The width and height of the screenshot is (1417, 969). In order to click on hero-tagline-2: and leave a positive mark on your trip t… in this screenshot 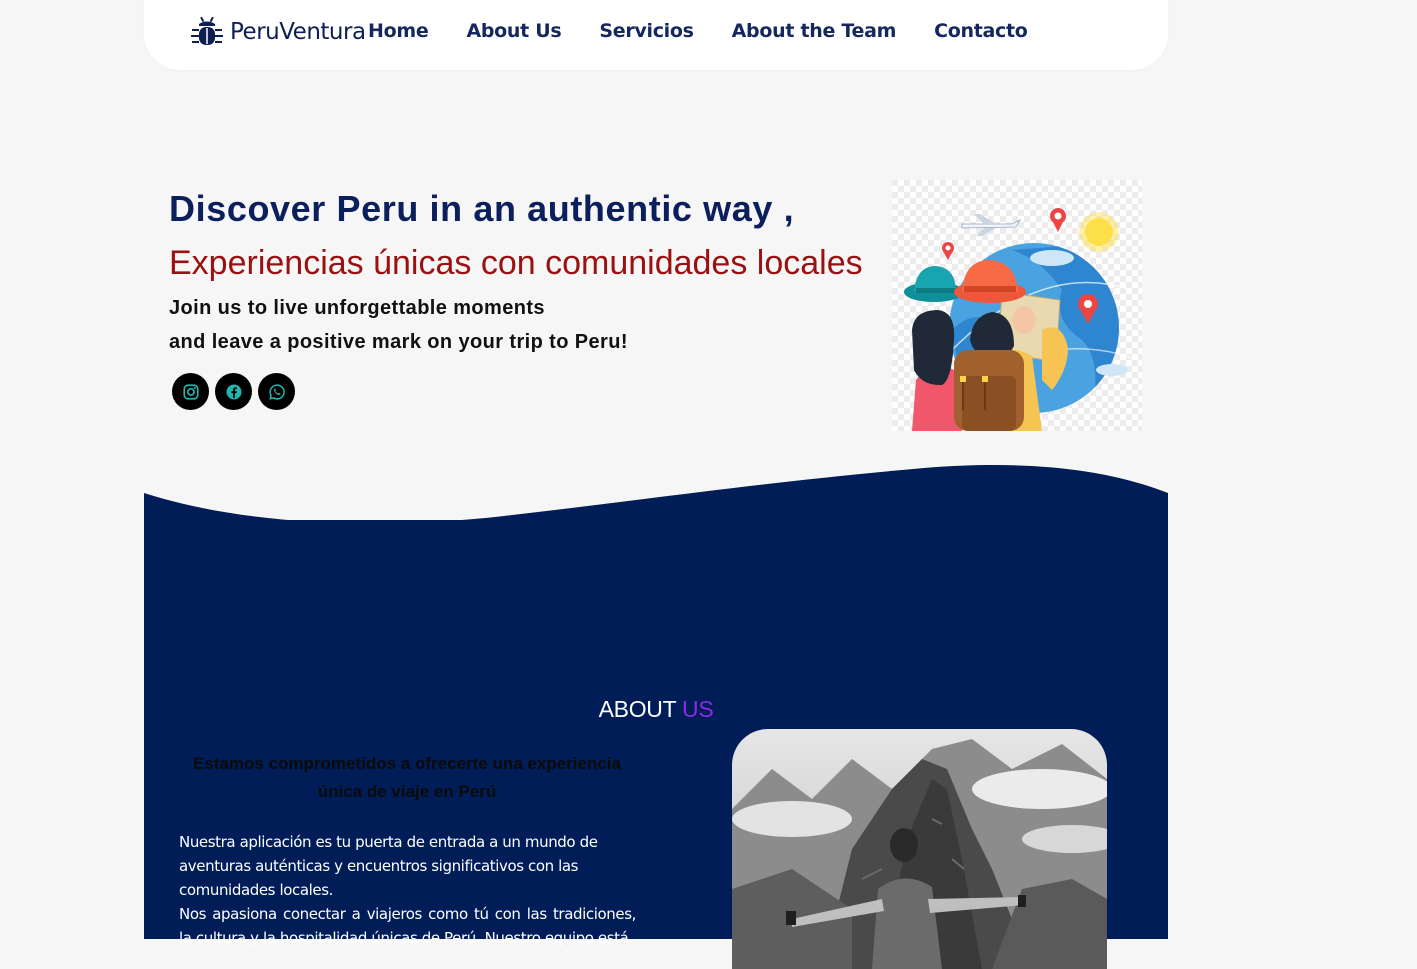, I will do `click(398, 342)`.